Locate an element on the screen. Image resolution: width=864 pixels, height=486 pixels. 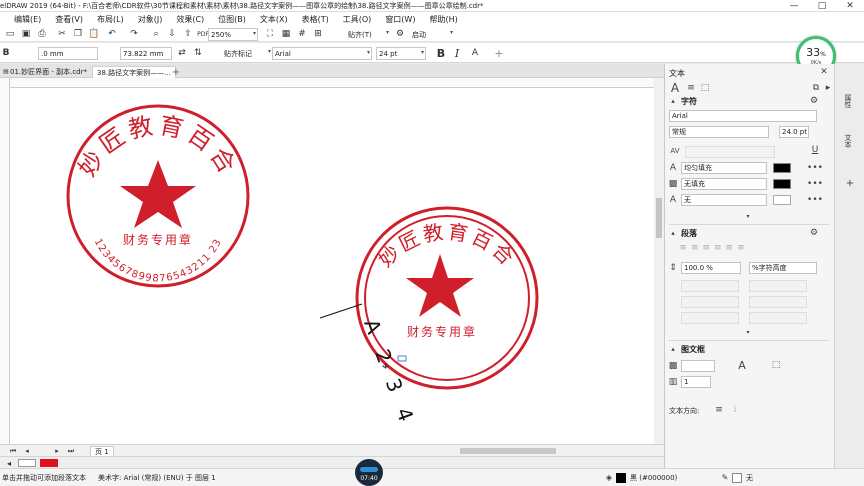
stamp-1: 妙匠教育百合 财务专用章 1234567899876543211 23 is located at coordinates (158, 196).